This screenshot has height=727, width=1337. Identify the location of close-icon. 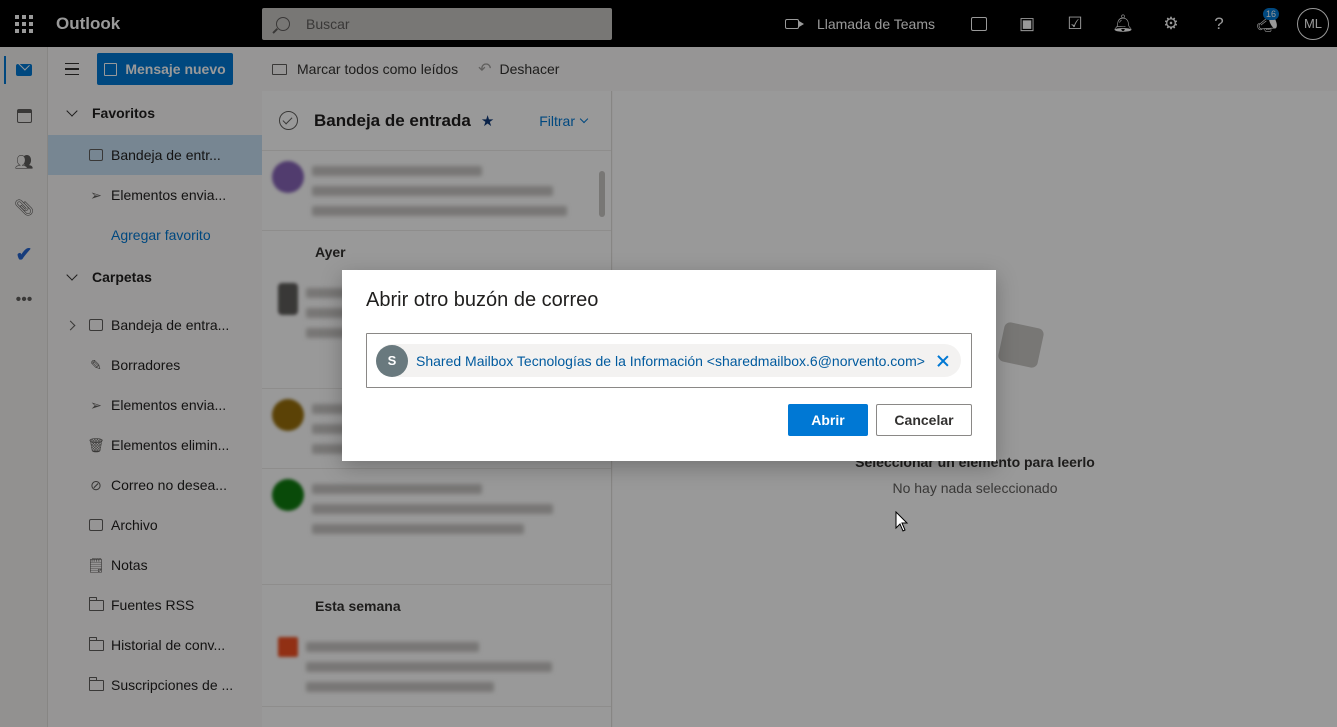
(943, 361).